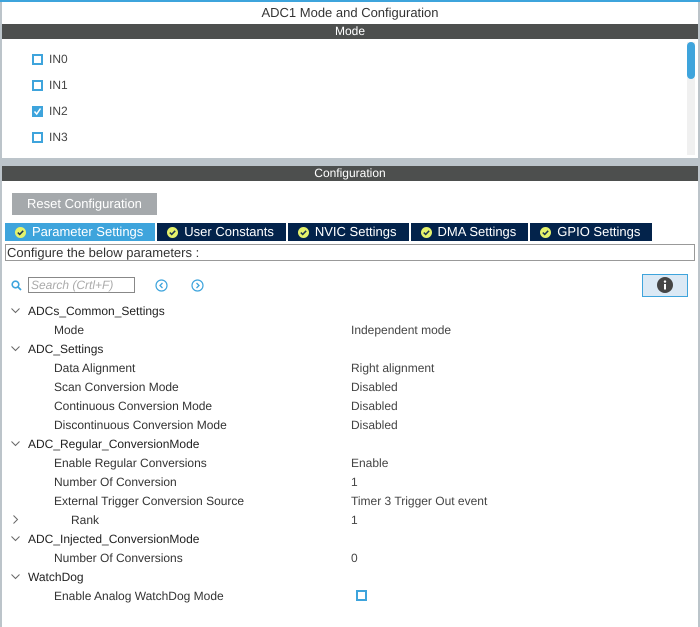 The image size is (700, 627). Describe the element at coordinates (85, 520) in the screenshot. I see `parameter-label: Rank` at that location.